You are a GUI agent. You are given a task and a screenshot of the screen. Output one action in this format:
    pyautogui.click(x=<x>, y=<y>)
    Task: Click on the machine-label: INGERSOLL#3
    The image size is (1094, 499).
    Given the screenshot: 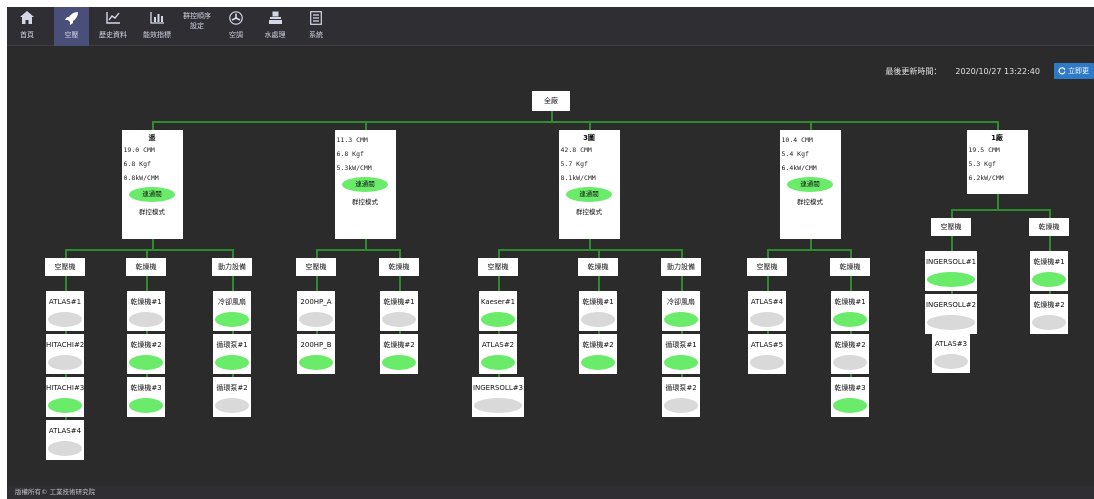 What is the action you would take?
    pyautogui.click(x=498, y=388)
    